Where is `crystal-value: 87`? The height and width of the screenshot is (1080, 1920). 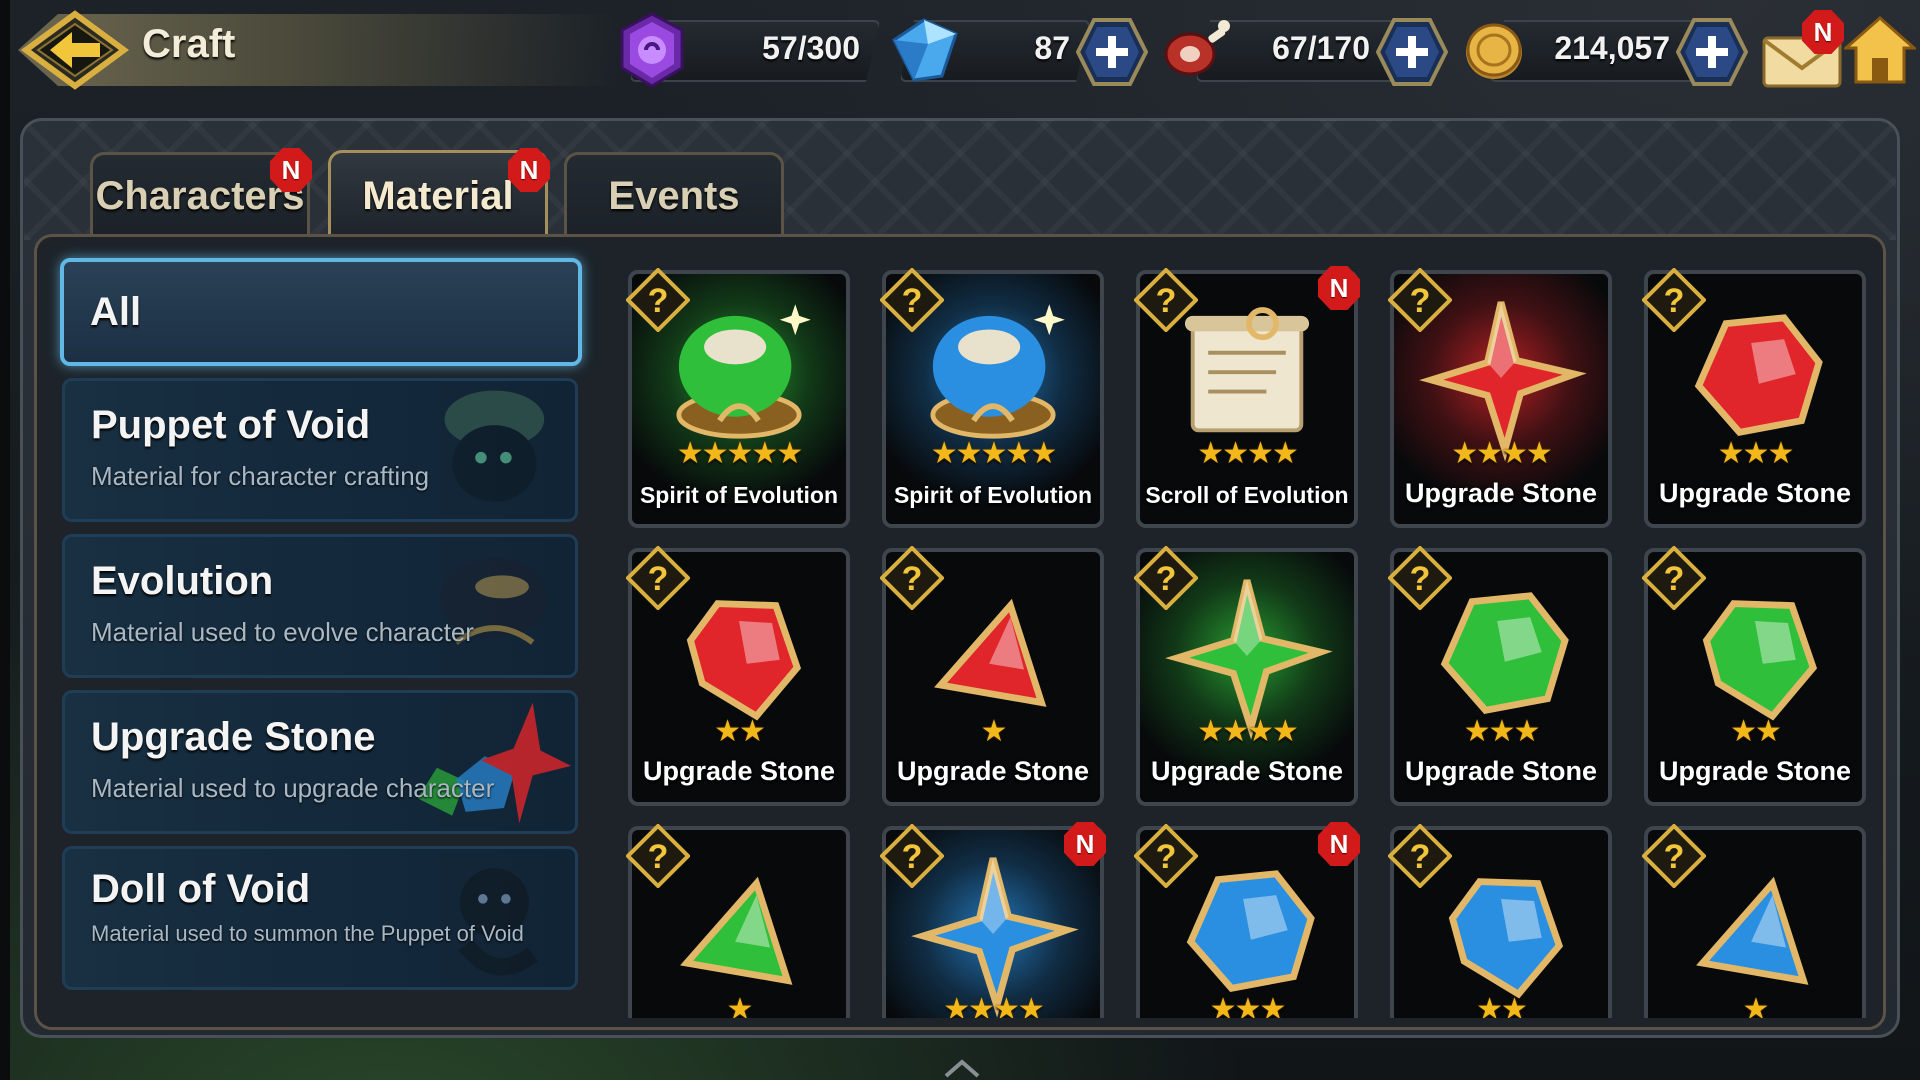 crystal-value: 87 is located at coordinates (1052, 48).